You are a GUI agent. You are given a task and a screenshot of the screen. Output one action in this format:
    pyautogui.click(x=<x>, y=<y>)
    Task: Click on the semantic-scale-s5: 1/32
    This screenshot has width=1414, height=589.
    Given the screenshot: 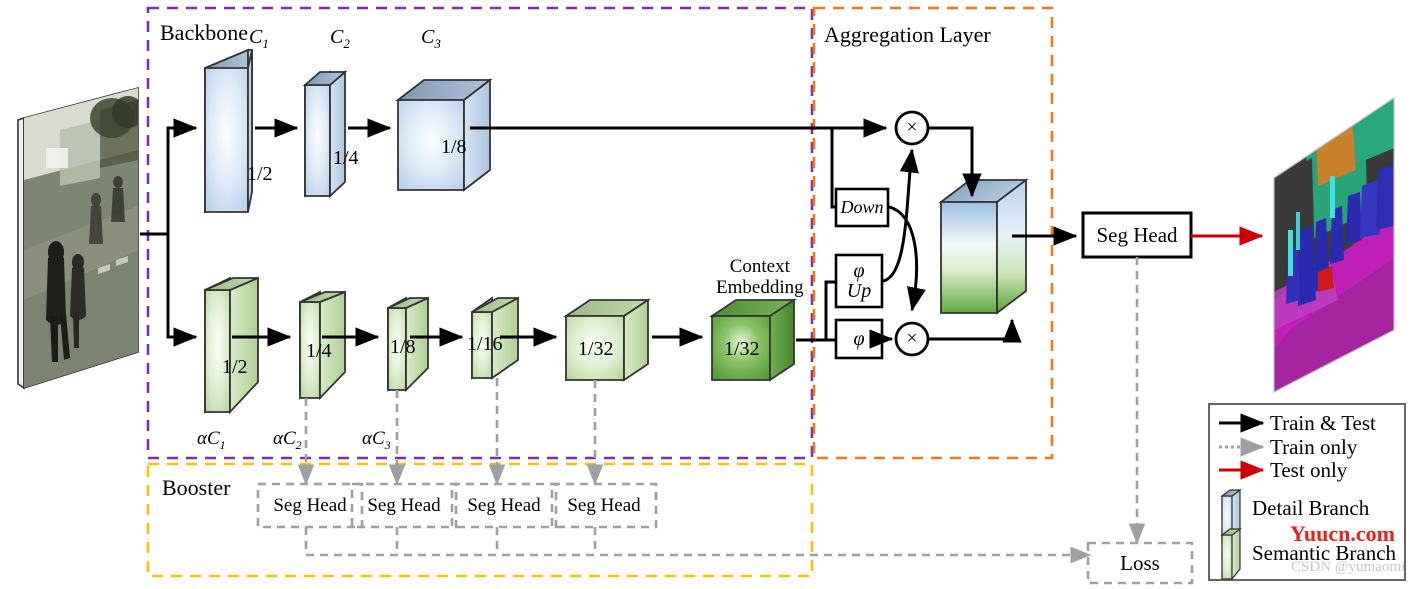 What is the action you would take?
    pyautogui.click(x=596, y=349)
    